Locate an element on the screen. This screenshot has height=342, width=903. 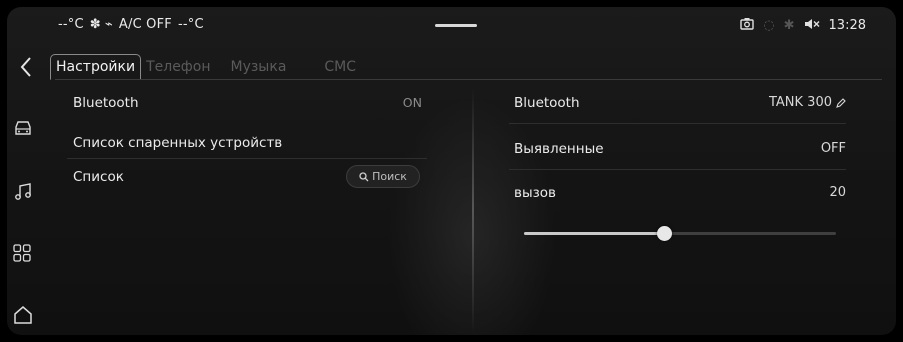
bluetooth-label: Bluetooth is located at coordinates (106, 103).